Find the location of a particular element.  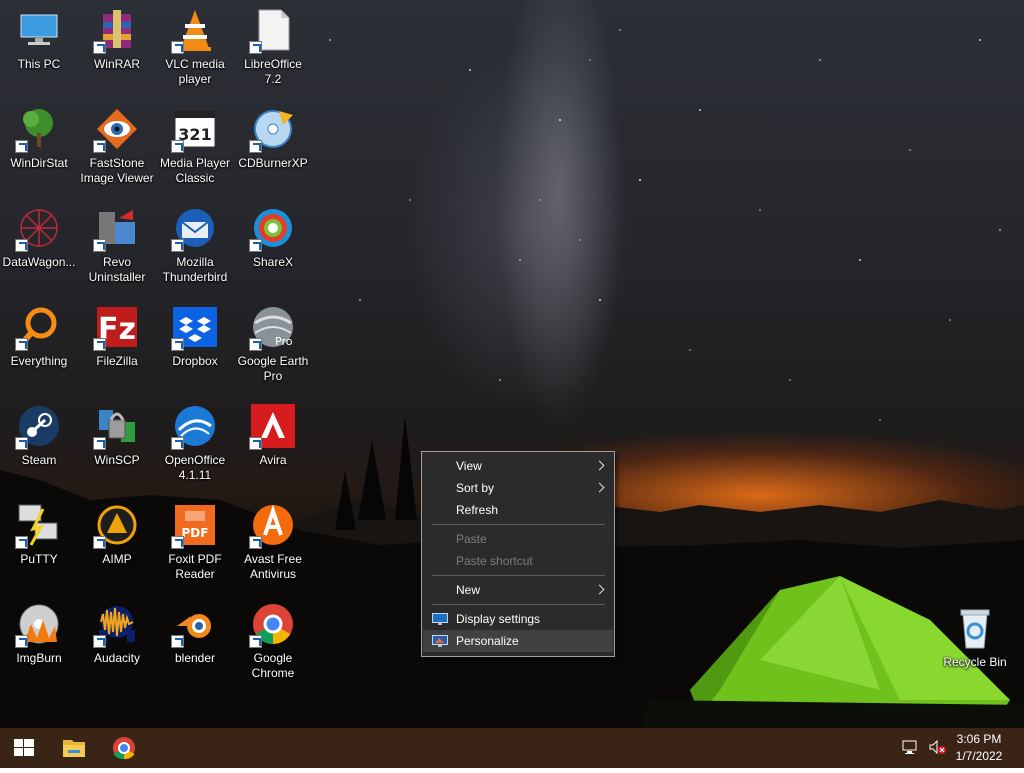

desktop-icon-blender: blender is located at coordinates (195, 642).